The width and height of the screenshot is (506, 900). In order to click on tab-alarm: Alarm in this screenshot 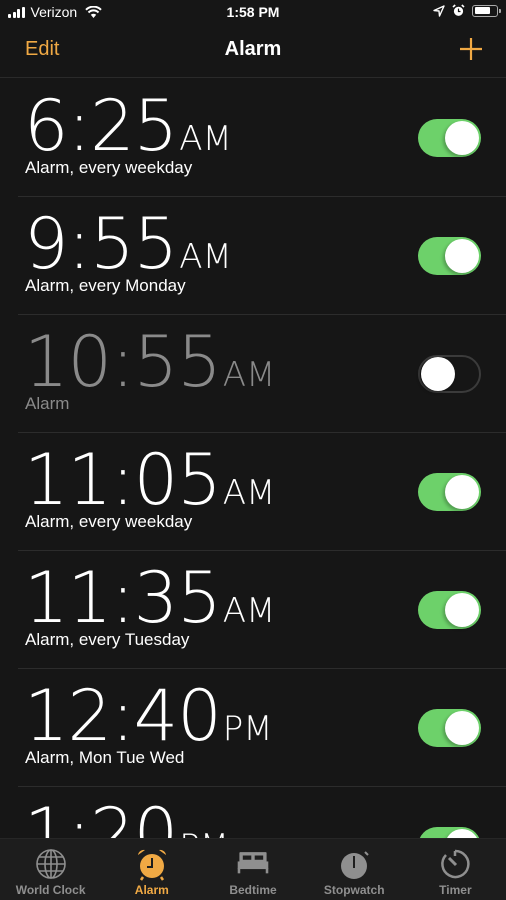, I will do `click(151, 869)`.